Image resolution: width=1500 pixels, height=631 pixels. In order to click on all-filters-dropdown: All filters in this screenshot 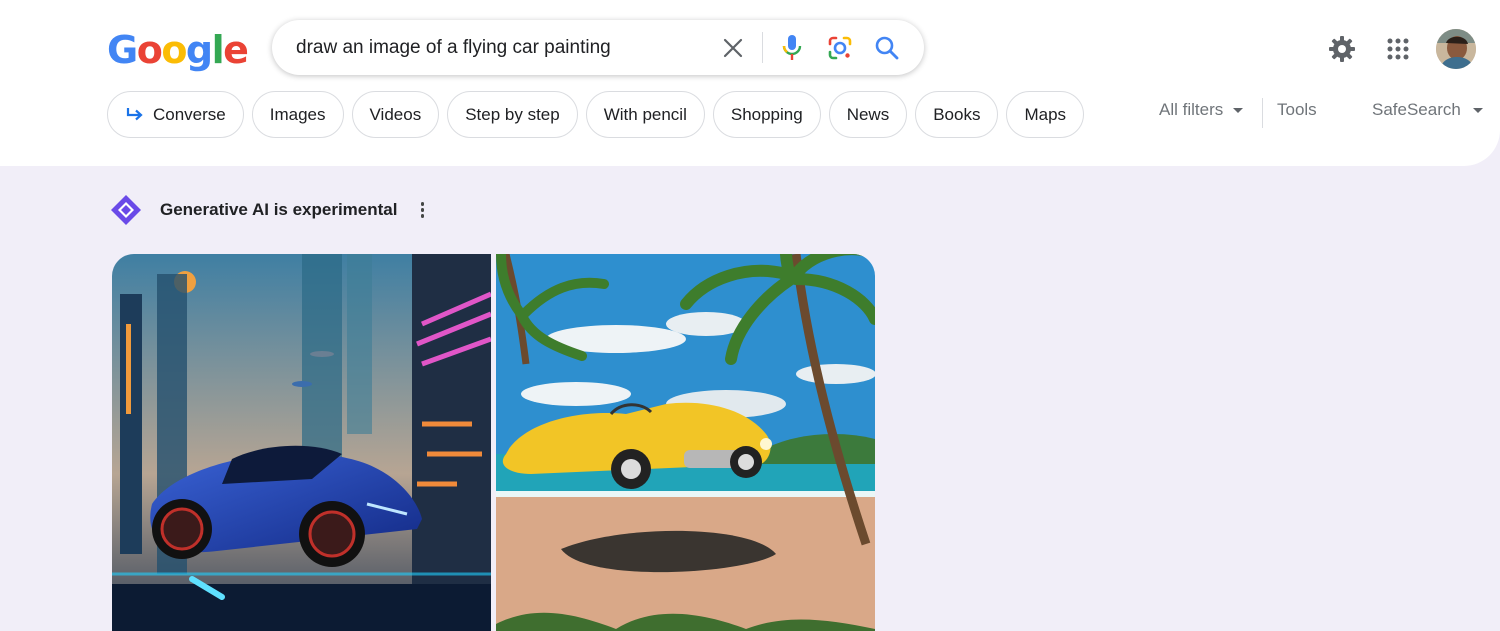, I will do `click(1201, 110)`.